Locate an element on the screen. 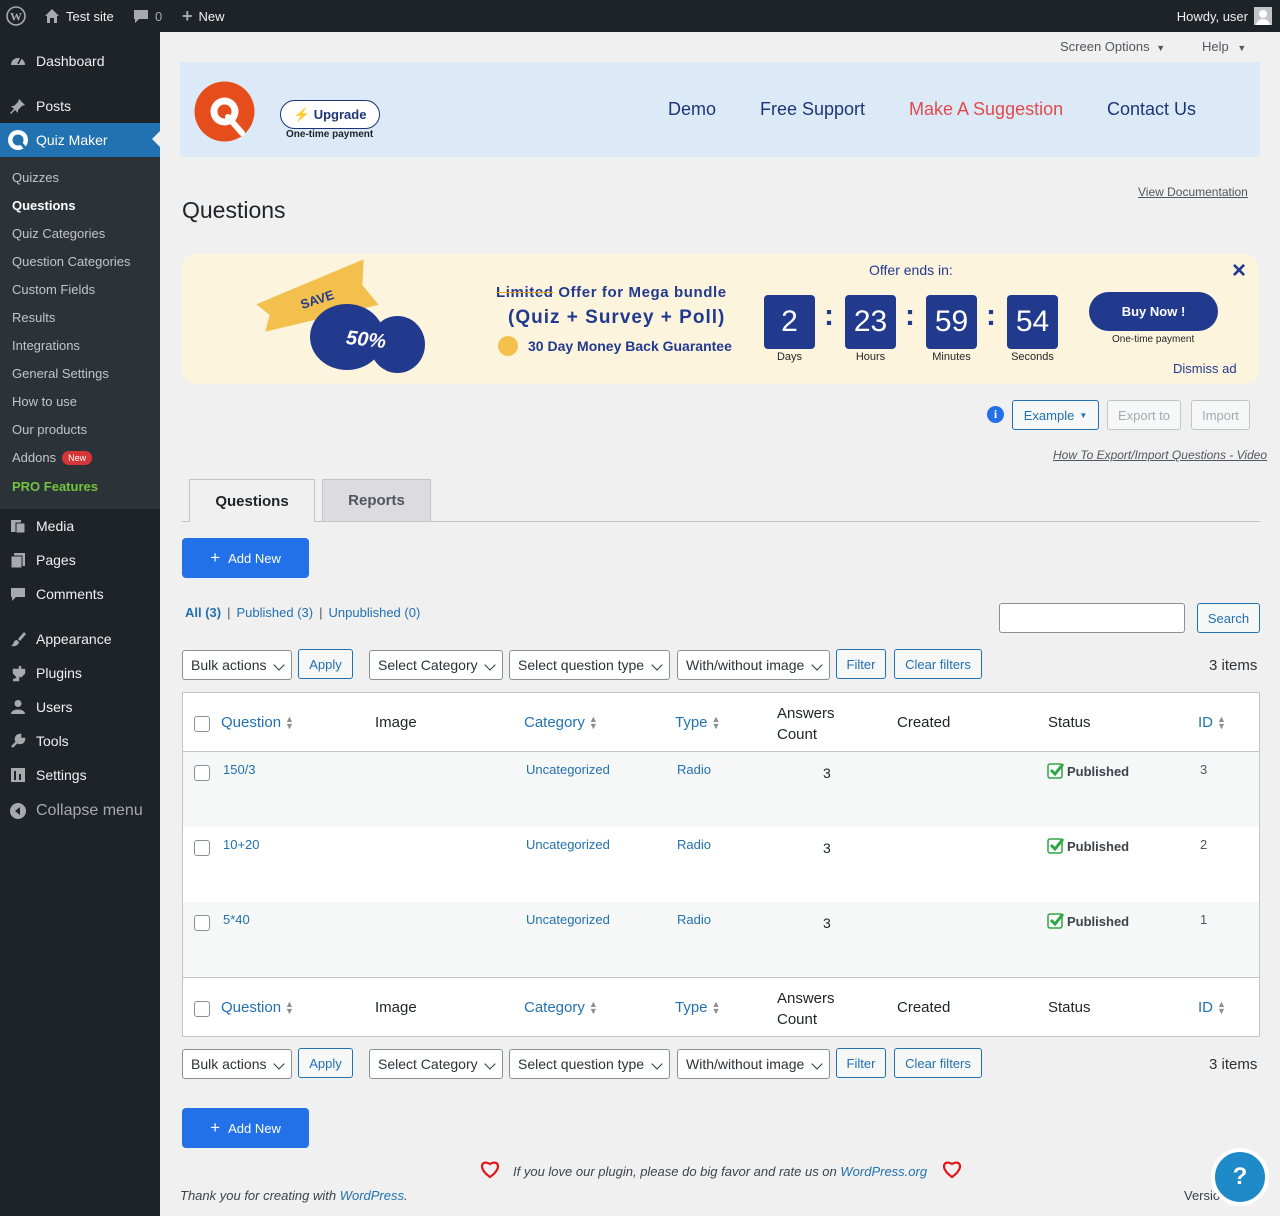 The image size is (1280, 1216). import-button: Import is located at coordinates (1220, 415).